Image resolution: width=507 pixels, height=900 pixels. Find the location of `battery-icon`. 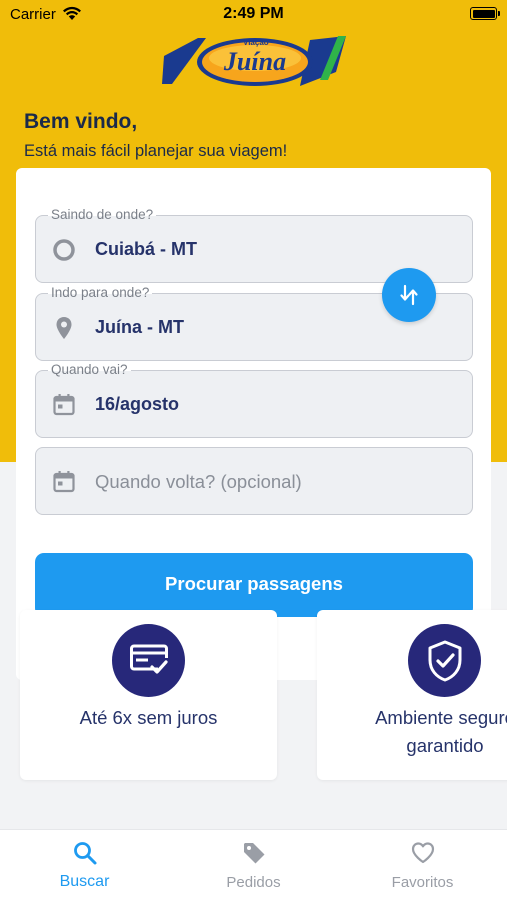

battery-icon is located at coordinates (485, 13).